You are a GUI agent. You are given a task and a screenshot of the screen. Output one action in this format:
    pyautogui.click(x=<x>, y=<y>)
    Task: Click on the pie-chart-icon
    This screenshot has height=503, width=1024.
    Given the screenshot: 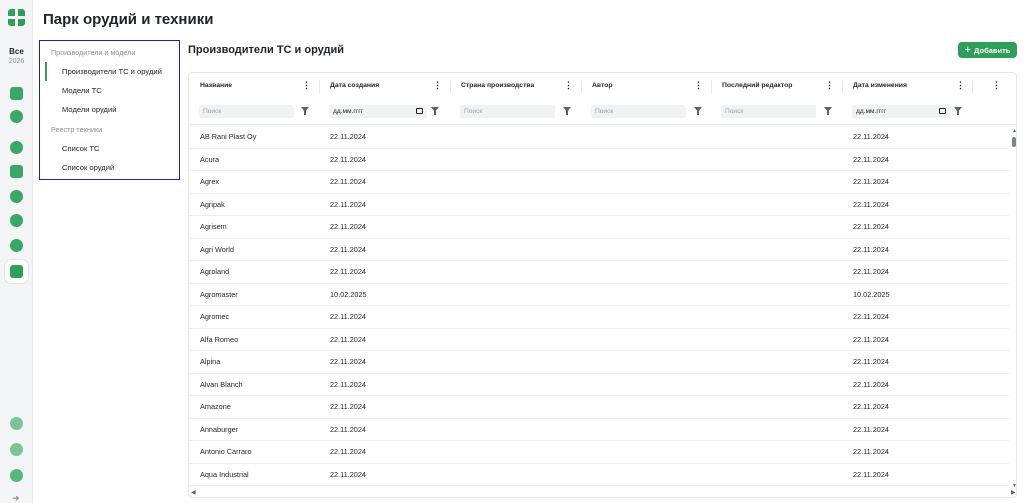 What is the action you would take?
    pyautogui.click(x=16, y=245)
    